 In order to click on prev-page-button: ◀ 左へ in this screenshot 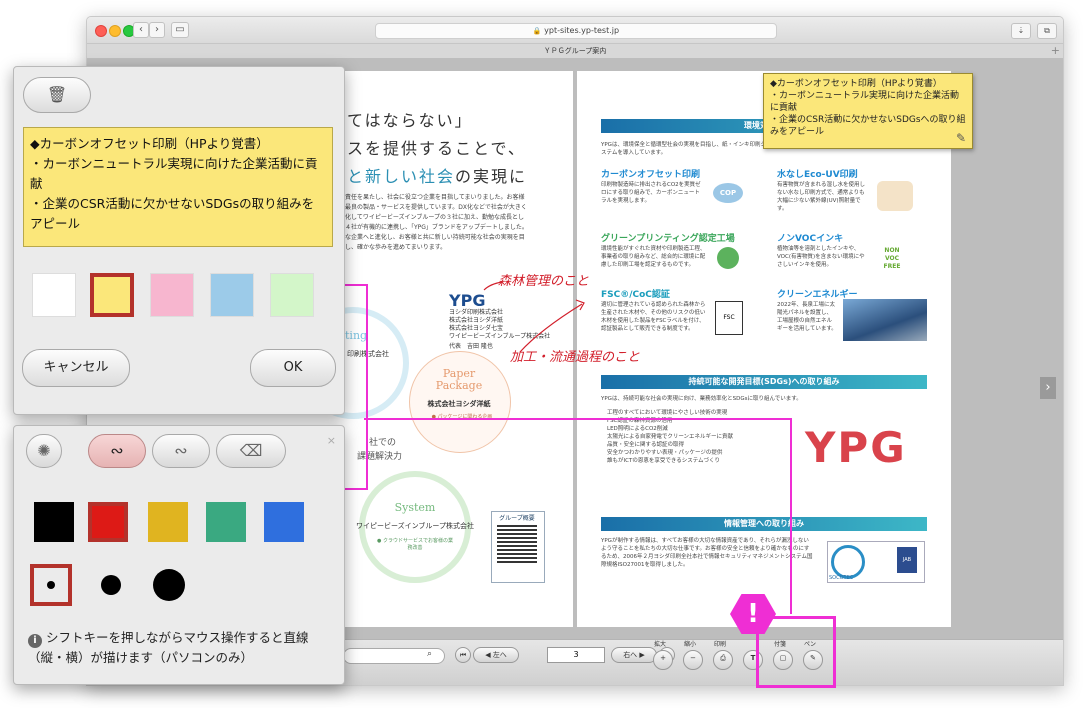, I will do `click(496, 655)`.